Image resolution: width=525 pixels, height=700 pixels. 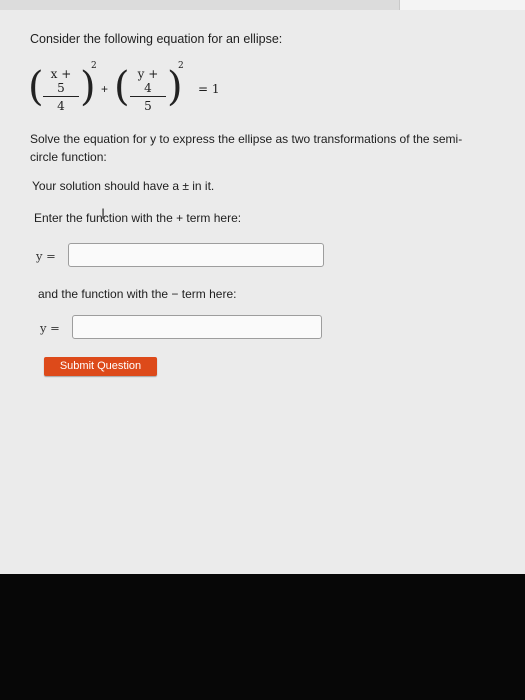 What do you see at coordinates (94, 66) in the screenshot?
I see `exponent-1: 2` at bounding box center [94, 66].